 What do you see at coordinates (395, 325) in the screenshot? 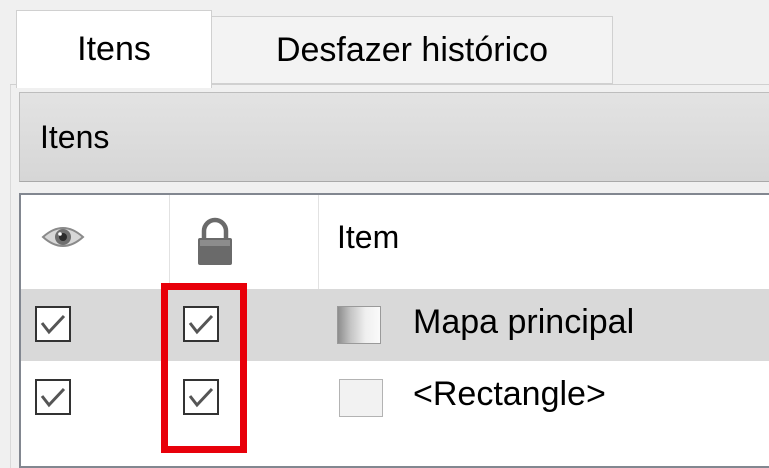
I see `tree-row: Mapa principal` at bounding box center [395, 325].